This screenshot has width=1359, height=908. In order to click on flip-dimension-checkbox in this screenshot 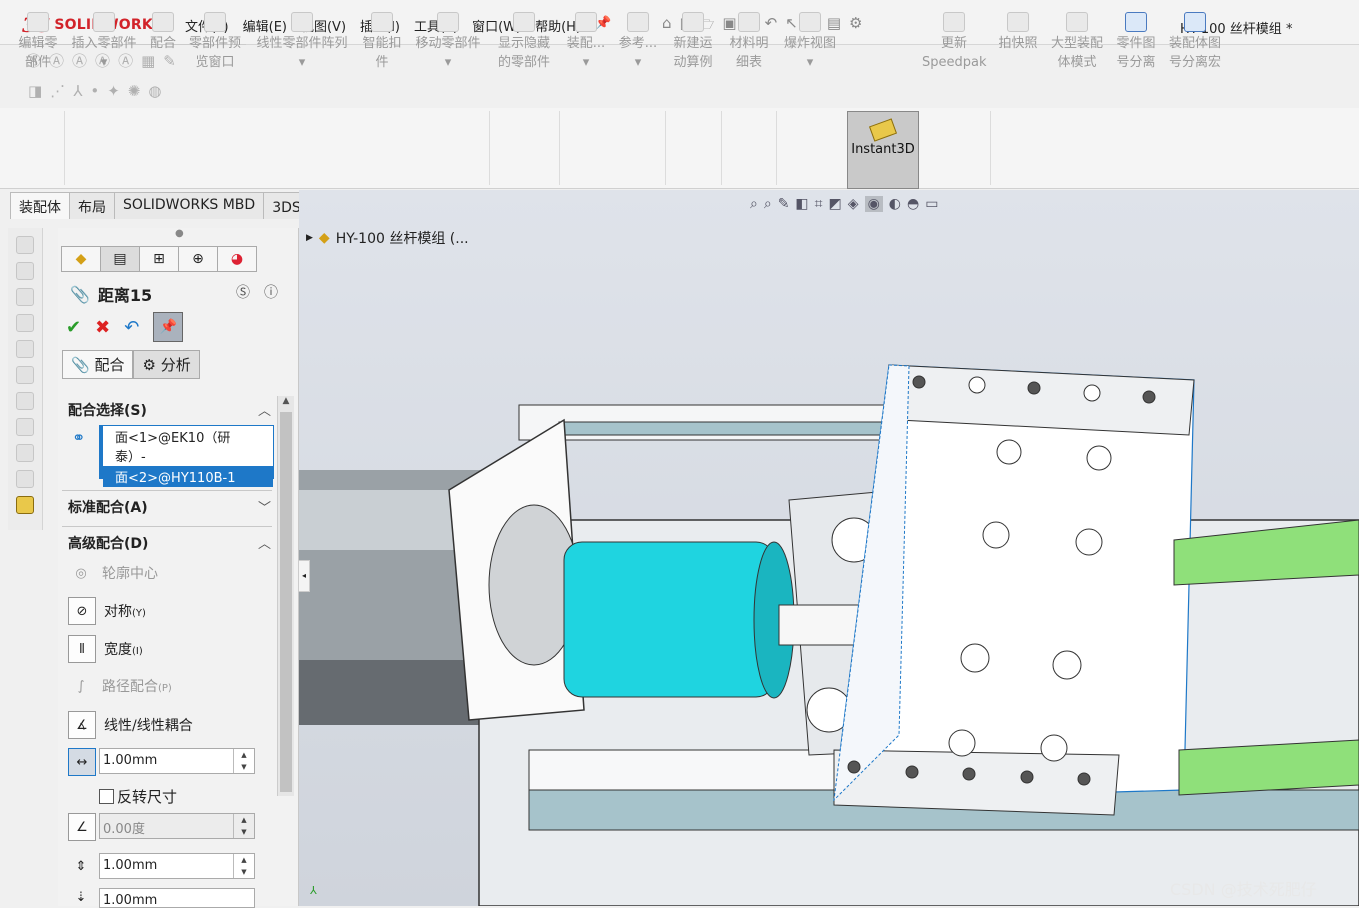, I will do `click(106, 796)`.